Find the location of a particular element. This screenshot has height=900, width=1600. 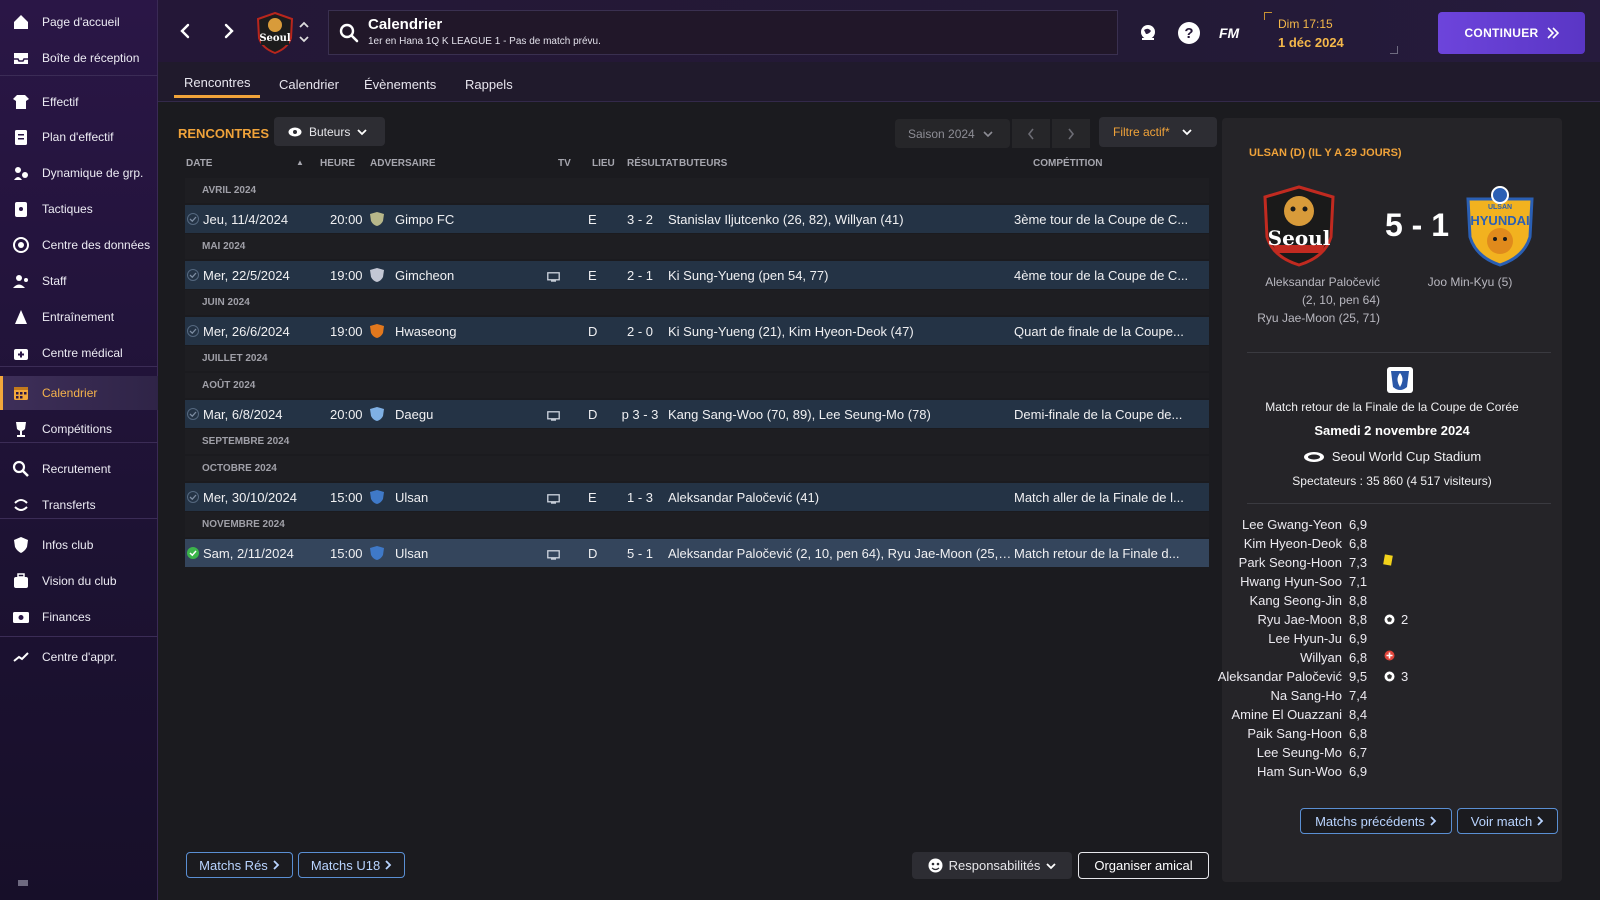

filter-dropdown: Filtre actif* is located at coordinates (1158, 132).